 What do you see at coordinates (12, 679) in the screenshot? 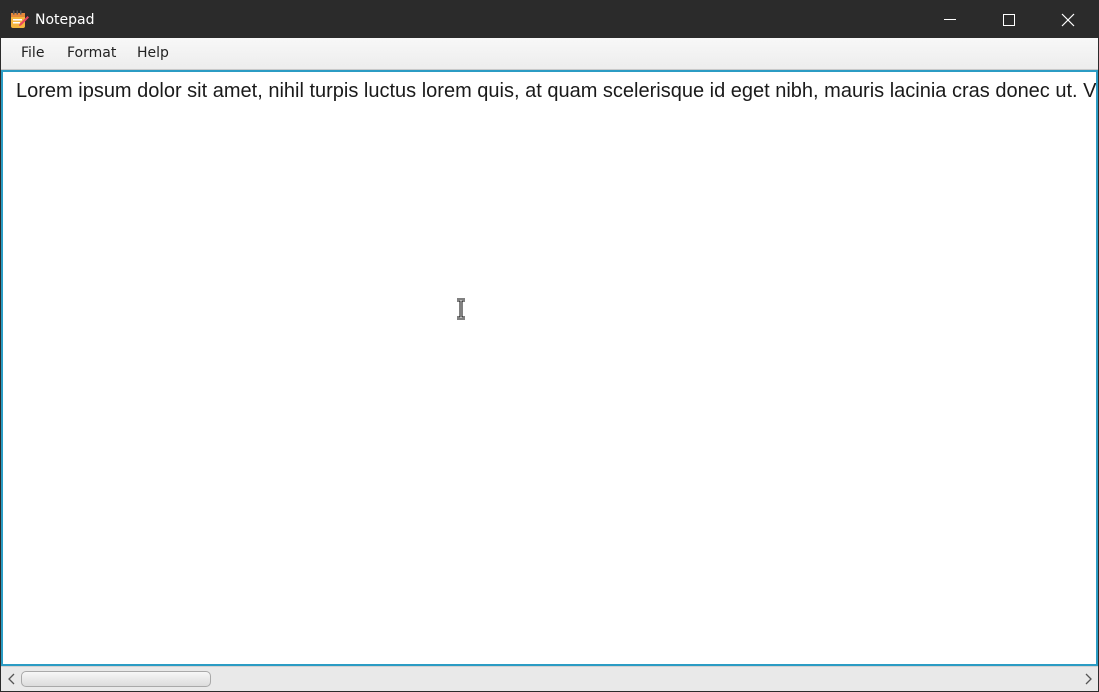
I see `scroll-left-icon` at bounding box center [12, 679].